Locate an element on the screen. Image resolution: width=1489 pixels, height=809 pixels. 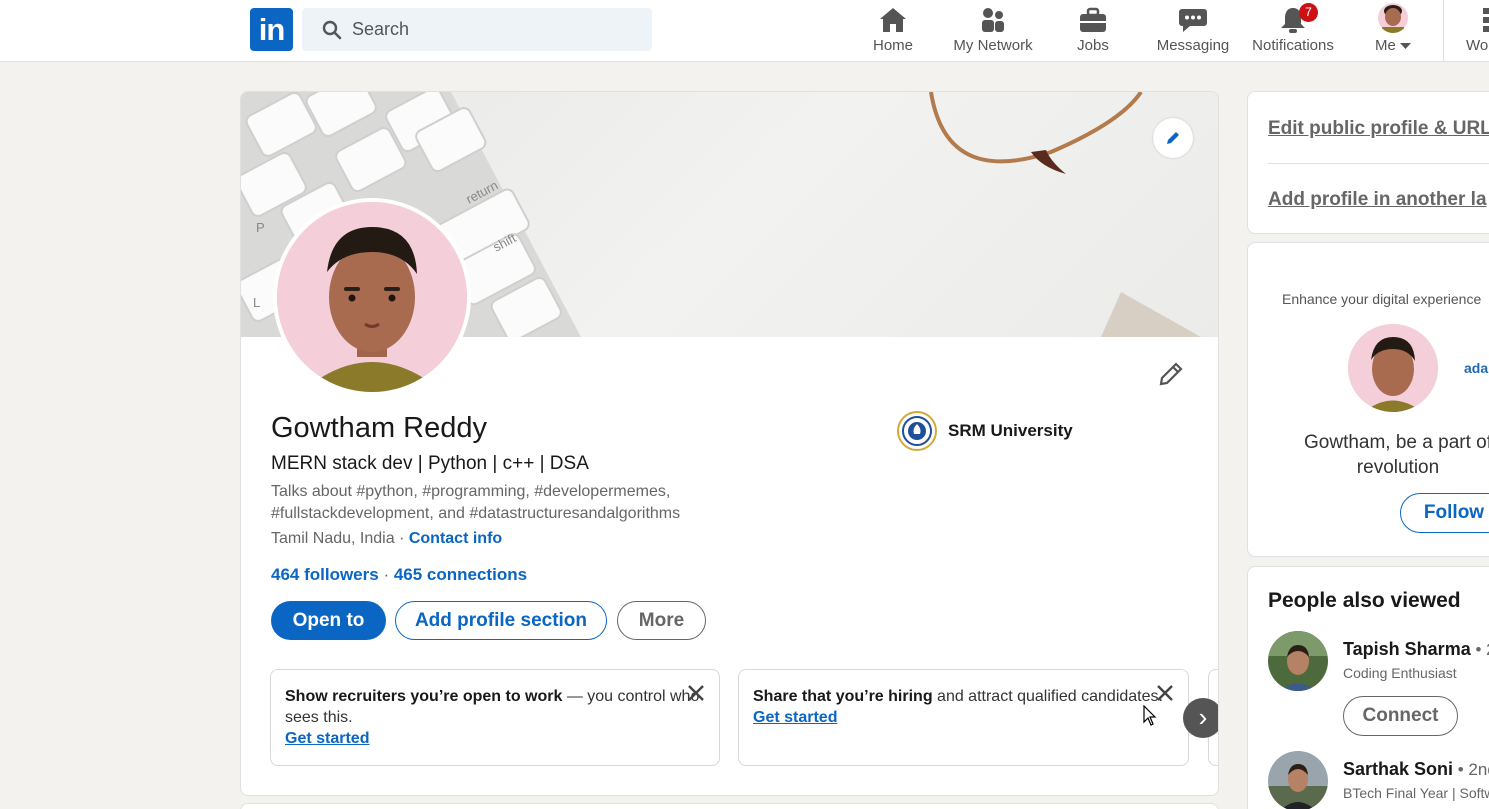
followers-link: 464 followers is located at coordinates (325, 574).